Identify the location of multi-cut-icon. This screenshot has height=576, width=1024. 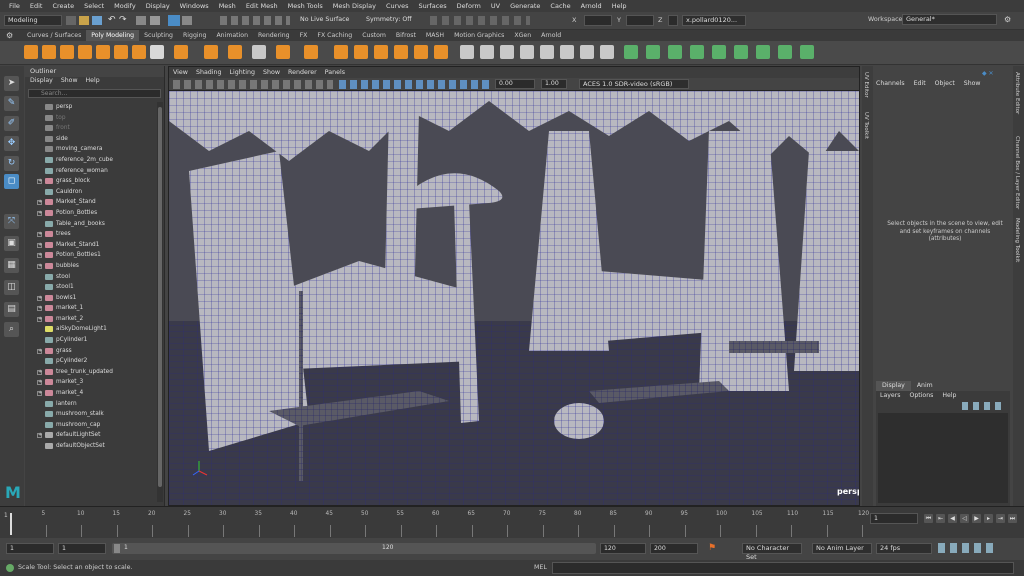
(487, 52).